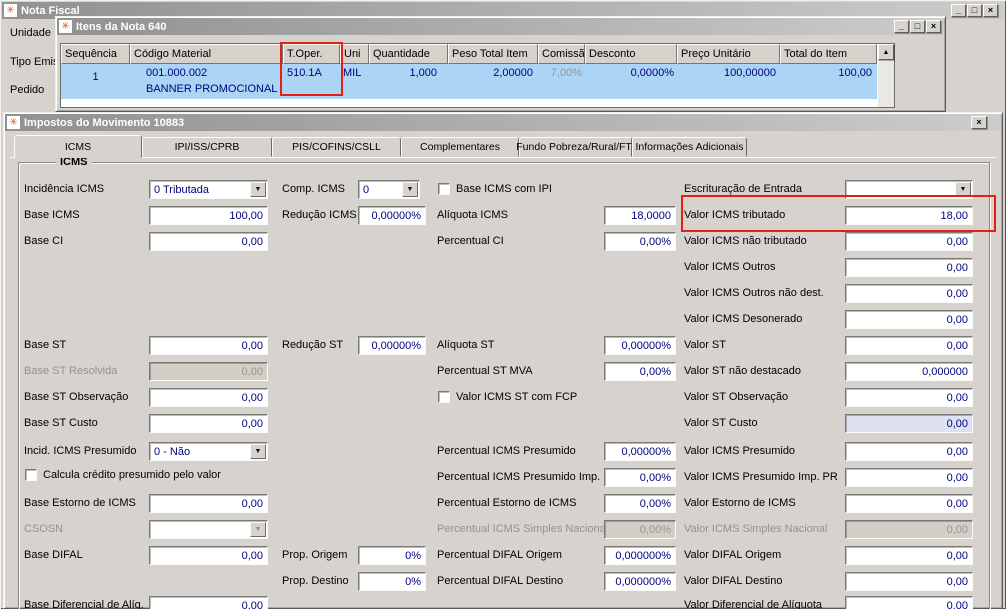 The width and height of the screenshot is (1006, 609). Describe the element at coordinates (909, 293) in the screenshot. I see `valor-icms-outros-nao-dest-input: 0,00` at that location.